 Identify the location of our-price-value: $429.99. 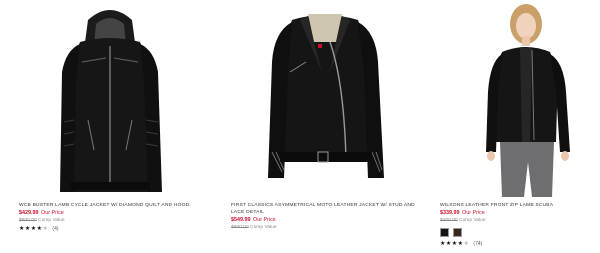
(29, 213).